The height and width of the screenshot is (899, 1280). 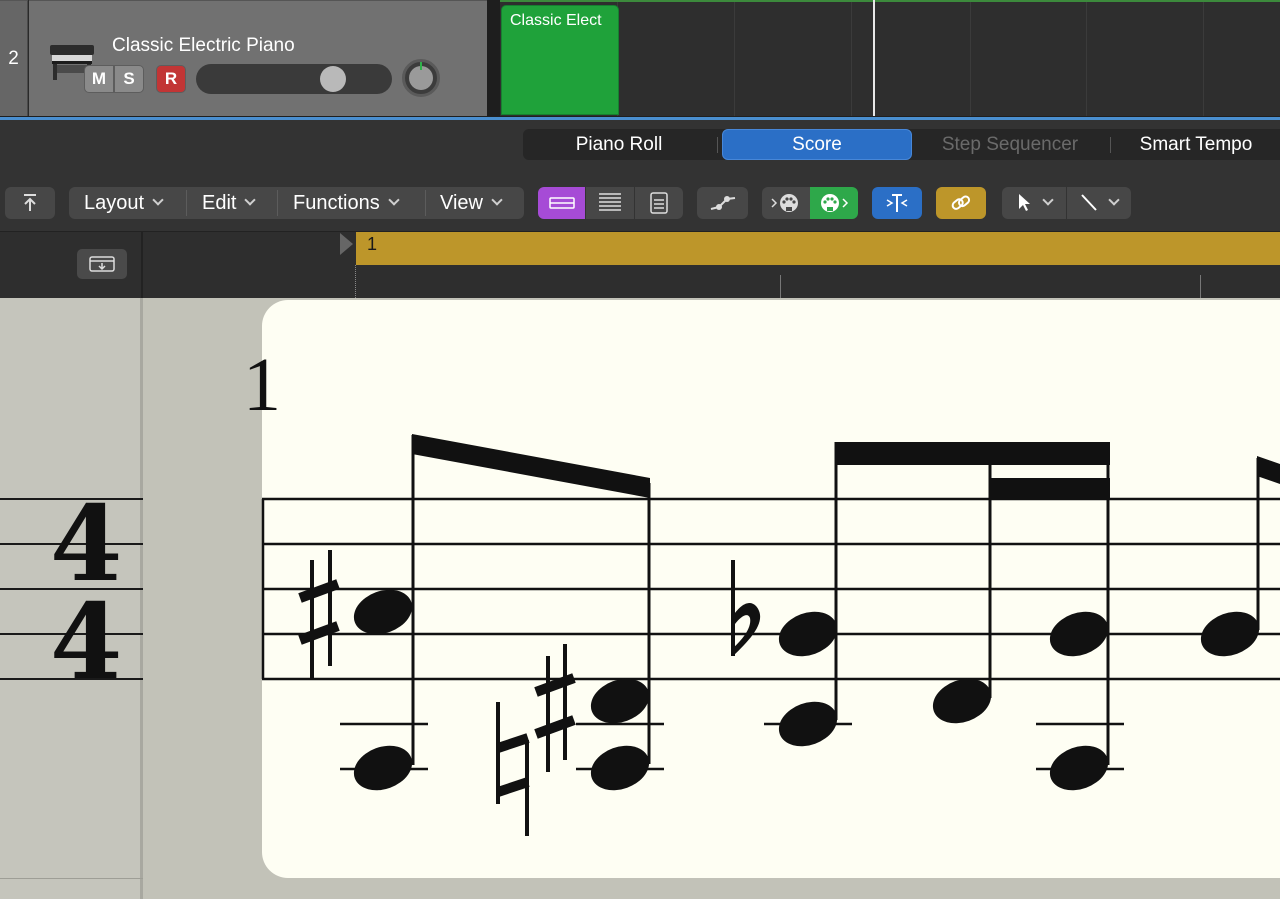 I want to click on cycle-area, so click(x=818, y=248).